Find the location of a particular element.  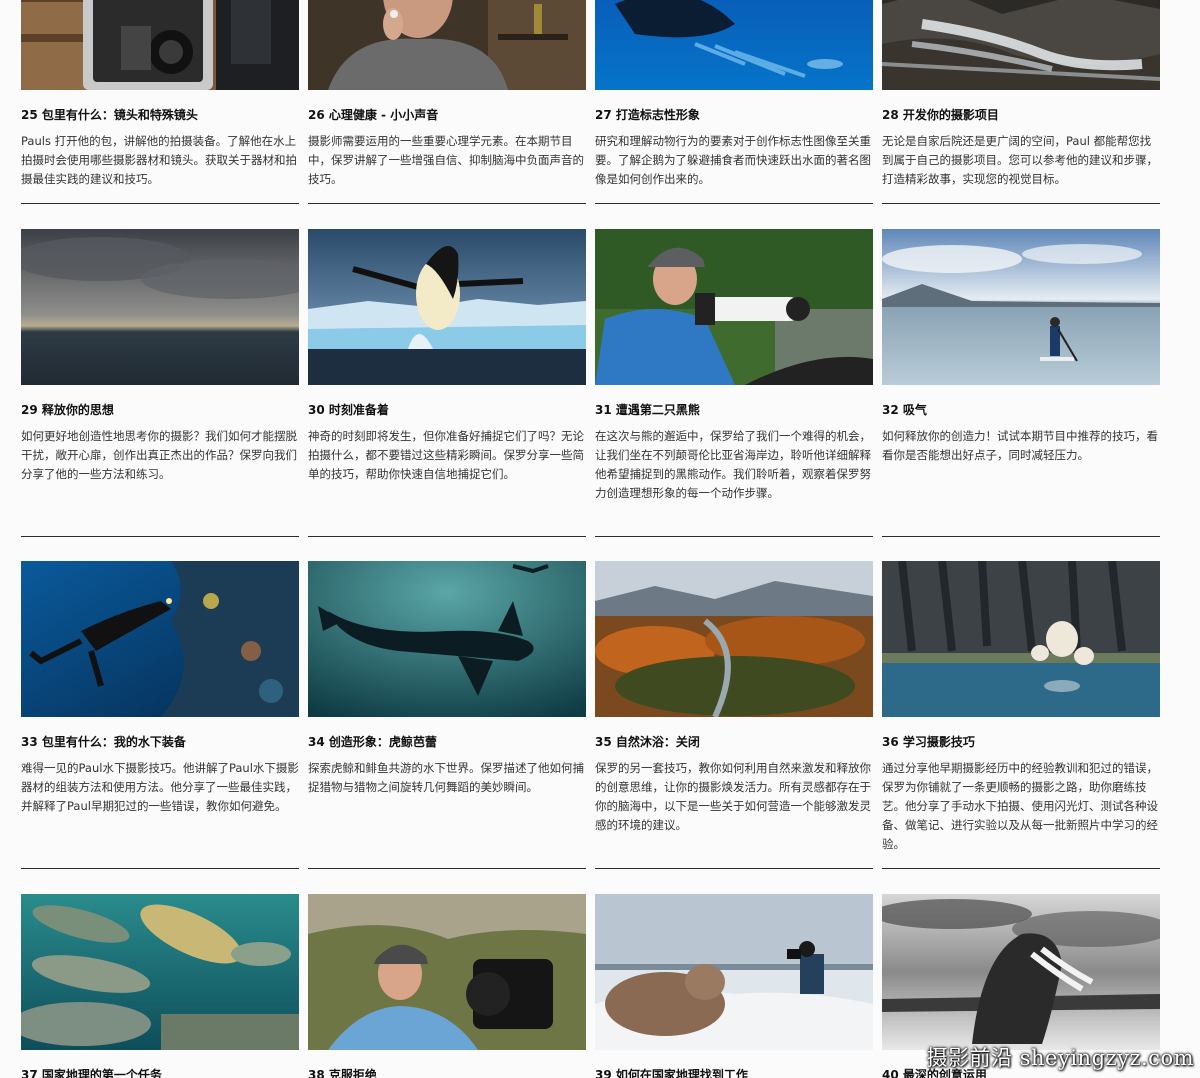

episode-card-39: 39 如何在国家地理找到工作 is located at coordinates (734, 986).